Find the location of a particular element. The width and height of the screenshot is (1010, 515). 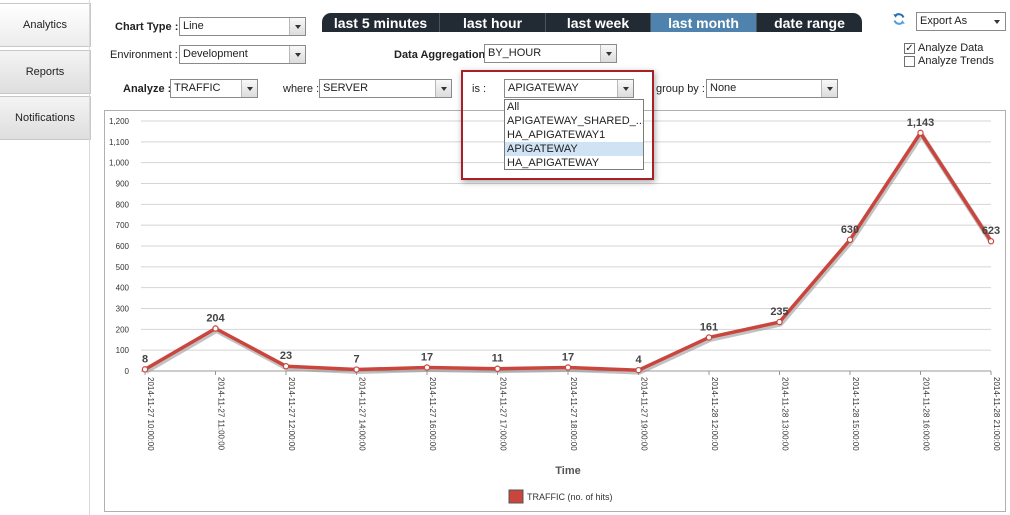

dropdown-option-ha-apigateway: HA_APIGATEWAY is located at coordinates (574, 163).